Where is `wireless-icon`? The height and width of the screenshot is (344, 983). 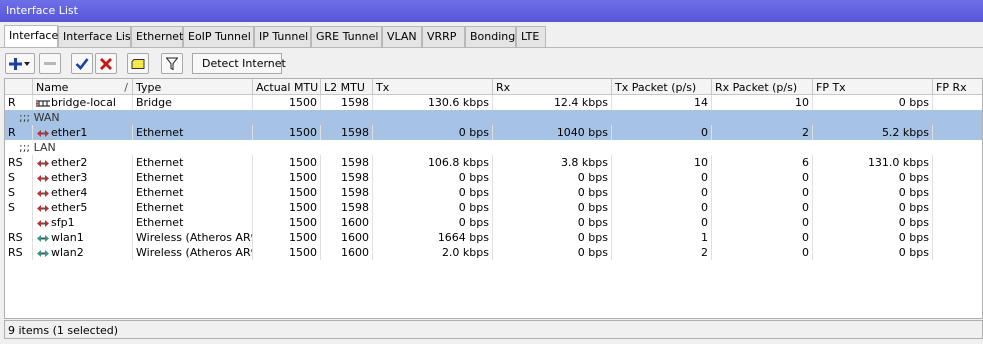 wireless-icon is located at coordinates (43, 239).